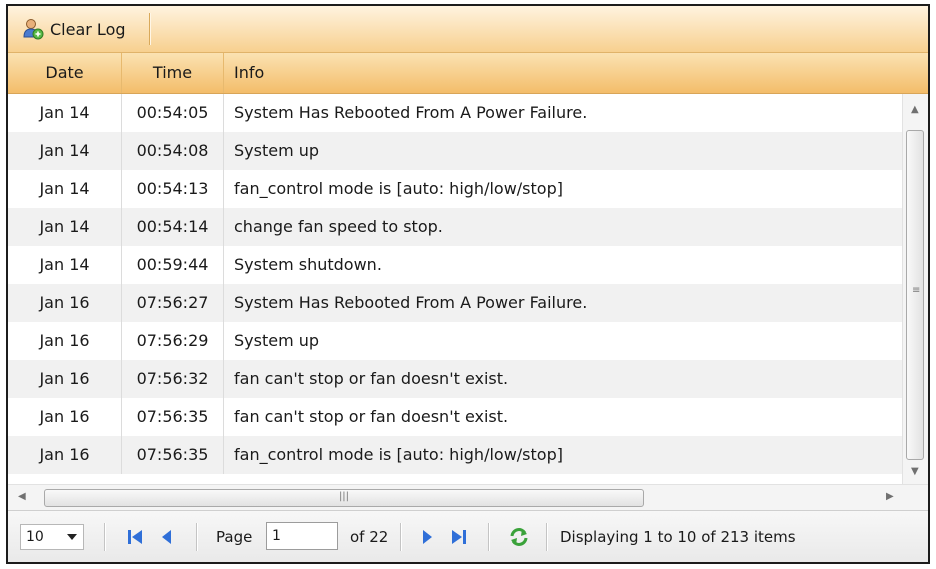 This screenshot has width=936, height=569. I want to click on cell-time: 00:59:44, so click(173, 265).